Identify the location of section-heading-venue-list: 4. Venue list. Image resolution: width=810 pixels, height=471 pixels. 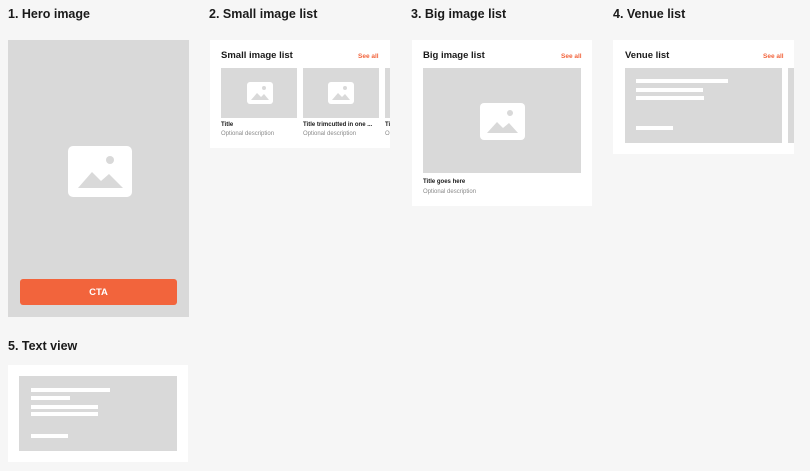
(649, 14).